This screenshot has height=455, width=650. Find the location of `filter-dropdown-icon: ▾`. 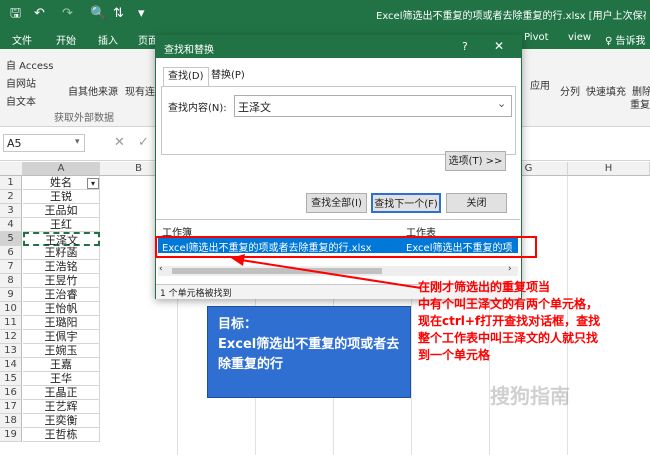

filter-dropdown-icon: ▾ is located at coordinates (93, 183).